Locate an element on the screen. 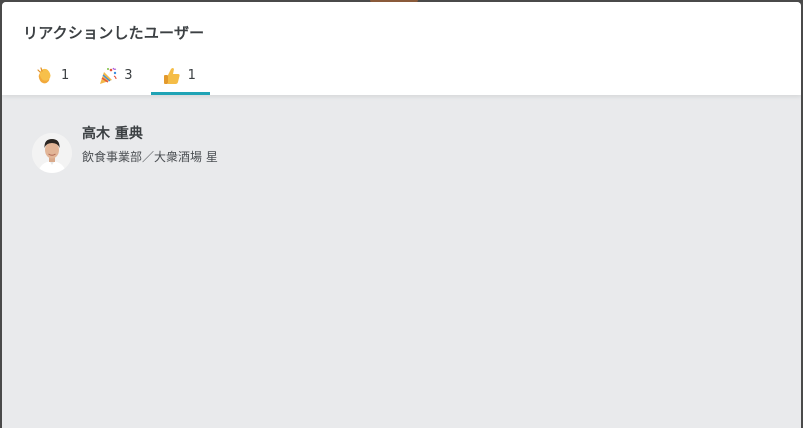 This screenshot has height=428, width=803. user-name: 高木 重典 is located at coordinates (150, 134).